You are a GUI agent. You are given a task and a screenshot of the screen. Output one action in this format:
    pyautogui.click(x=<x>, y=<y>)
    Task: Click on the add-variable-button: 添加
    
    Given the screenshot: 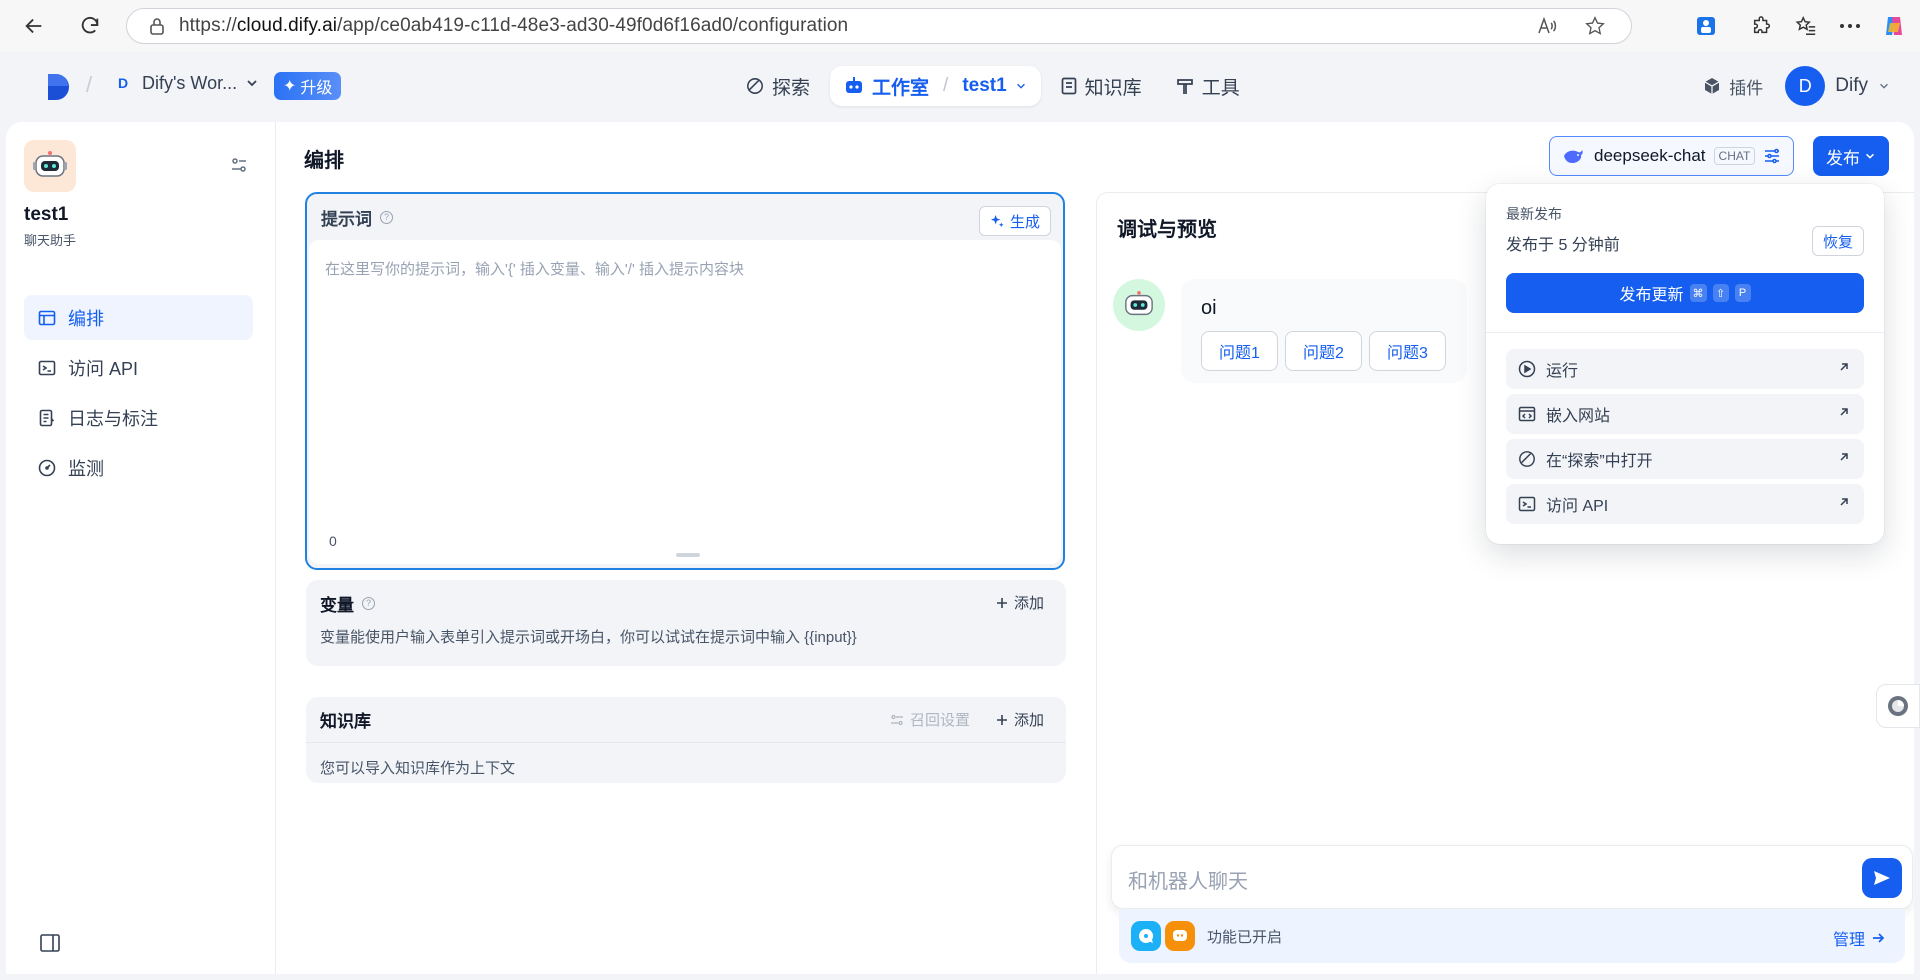 What is the action you would take?
    pyautogui.click(x=1020, y=602)
    